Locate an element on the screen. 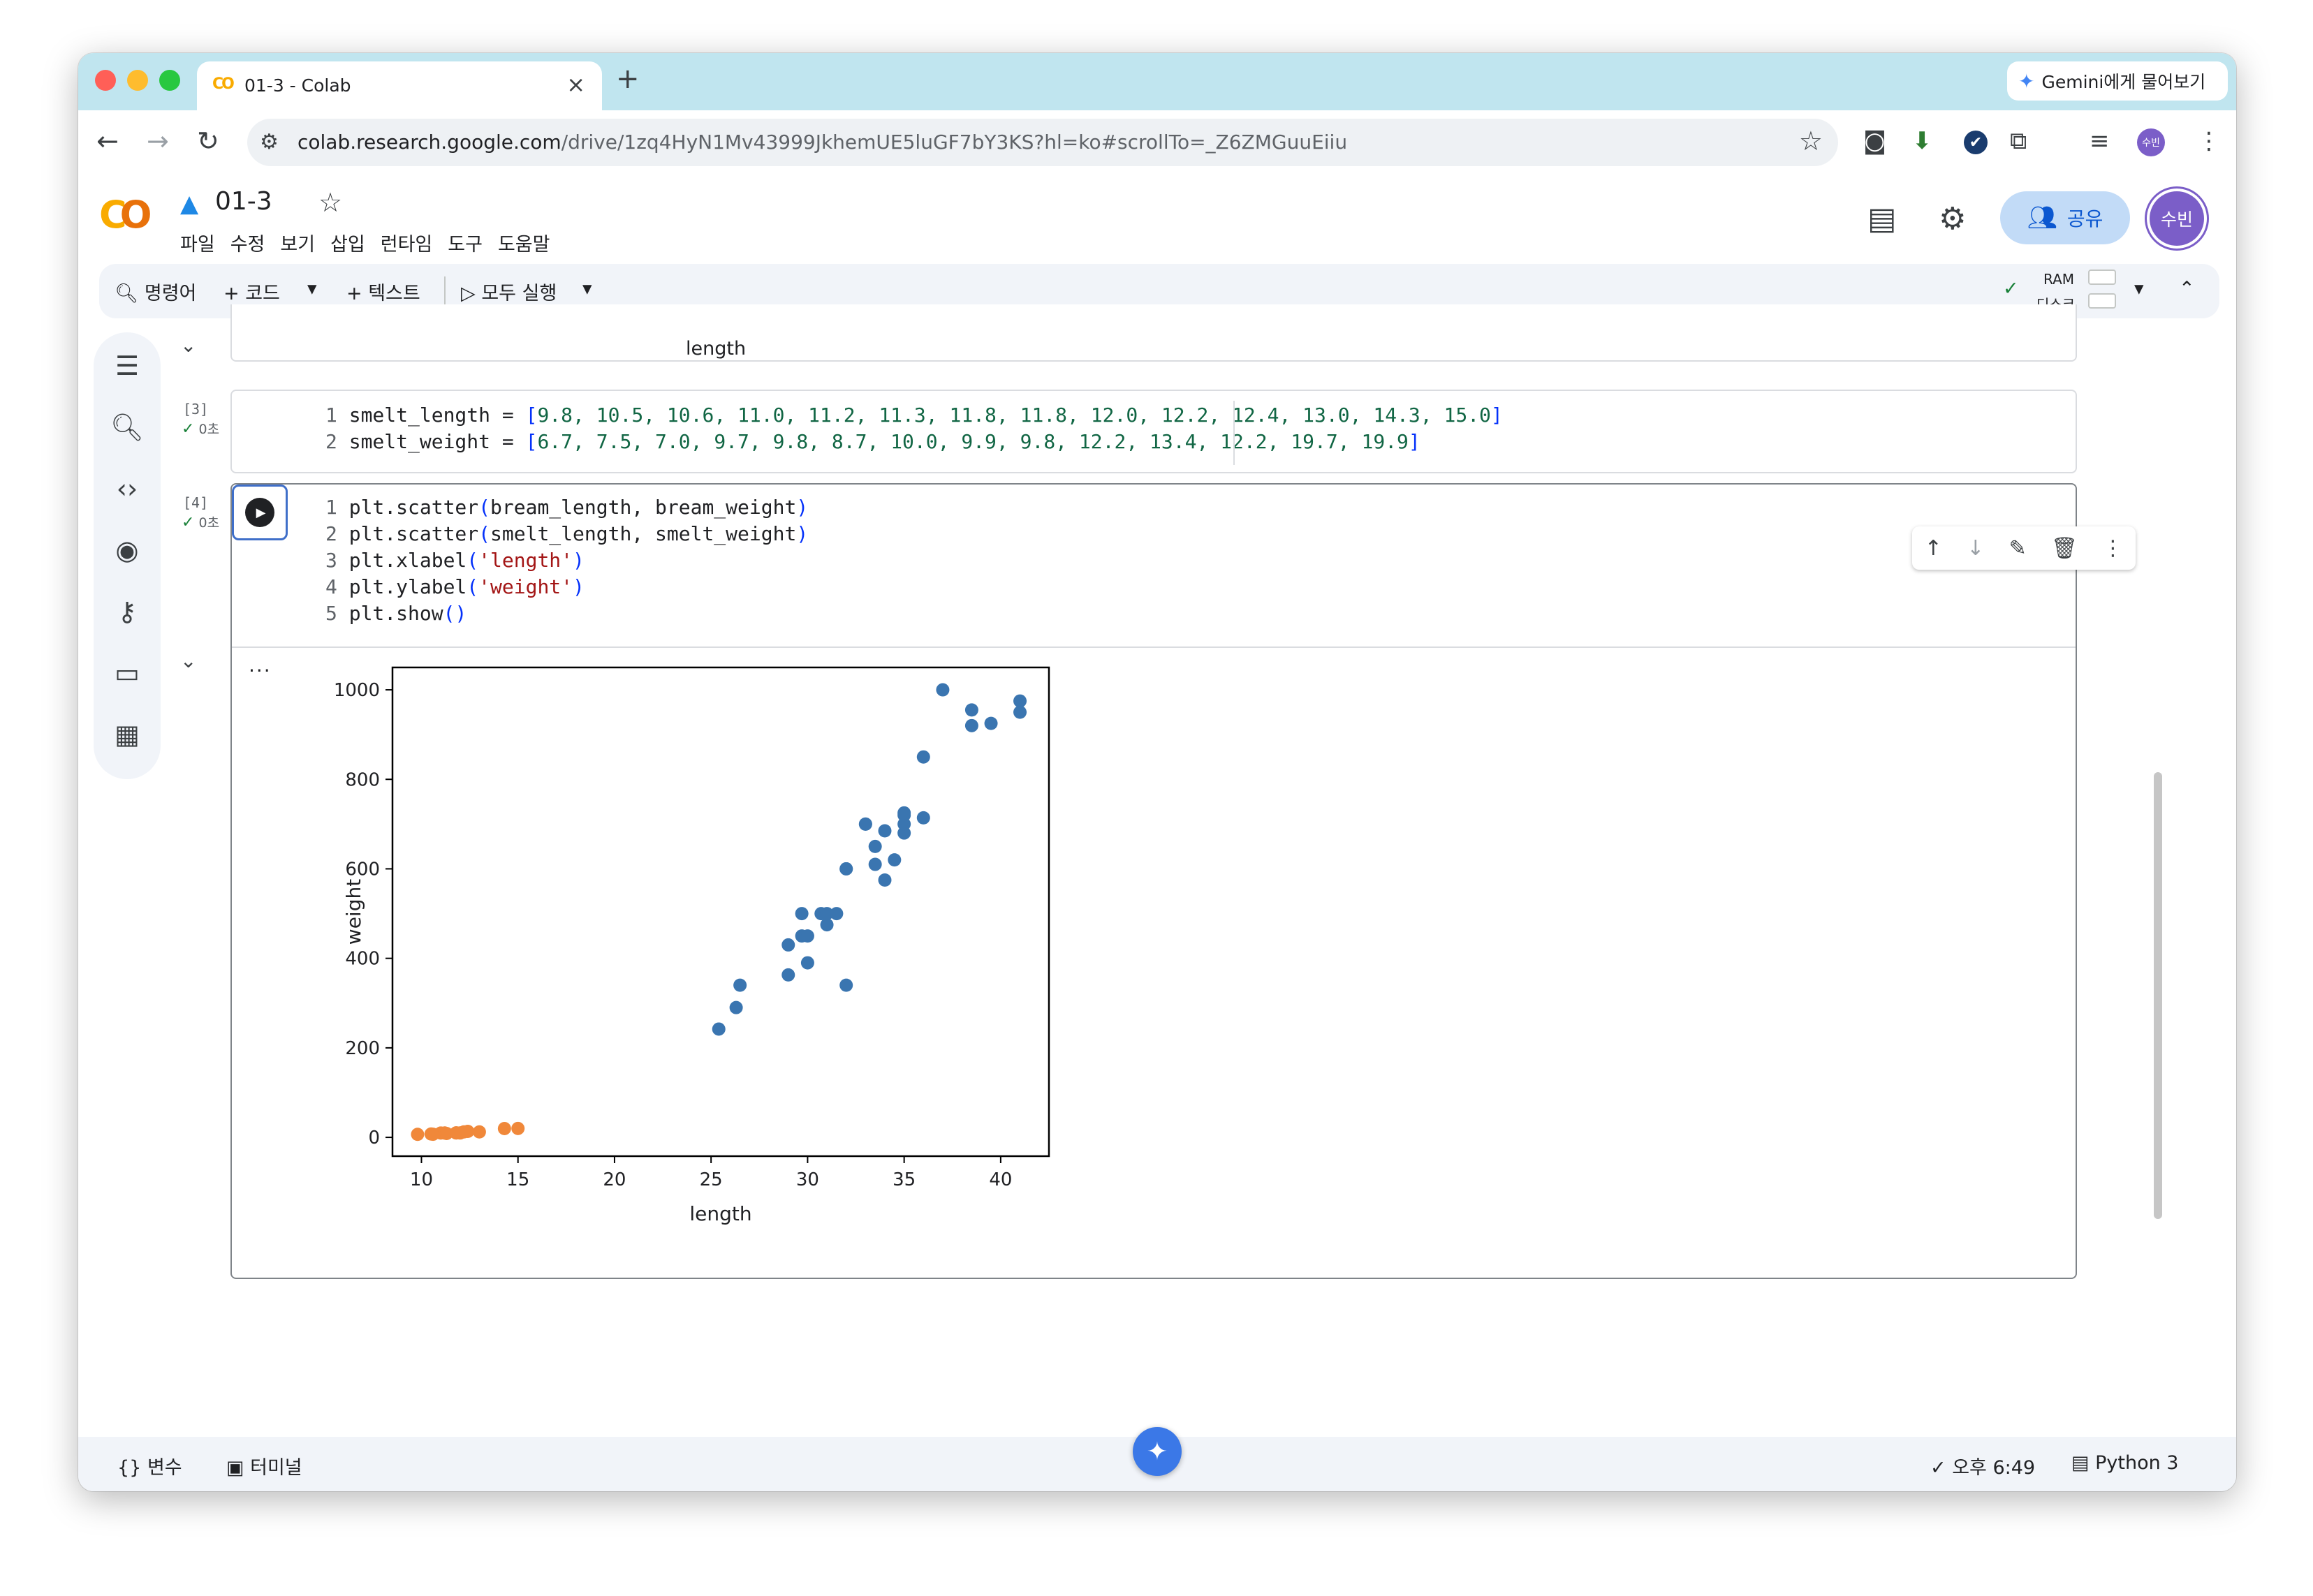  resources-dropdown-icon: ▾ is located at coordinates (2139, 289).